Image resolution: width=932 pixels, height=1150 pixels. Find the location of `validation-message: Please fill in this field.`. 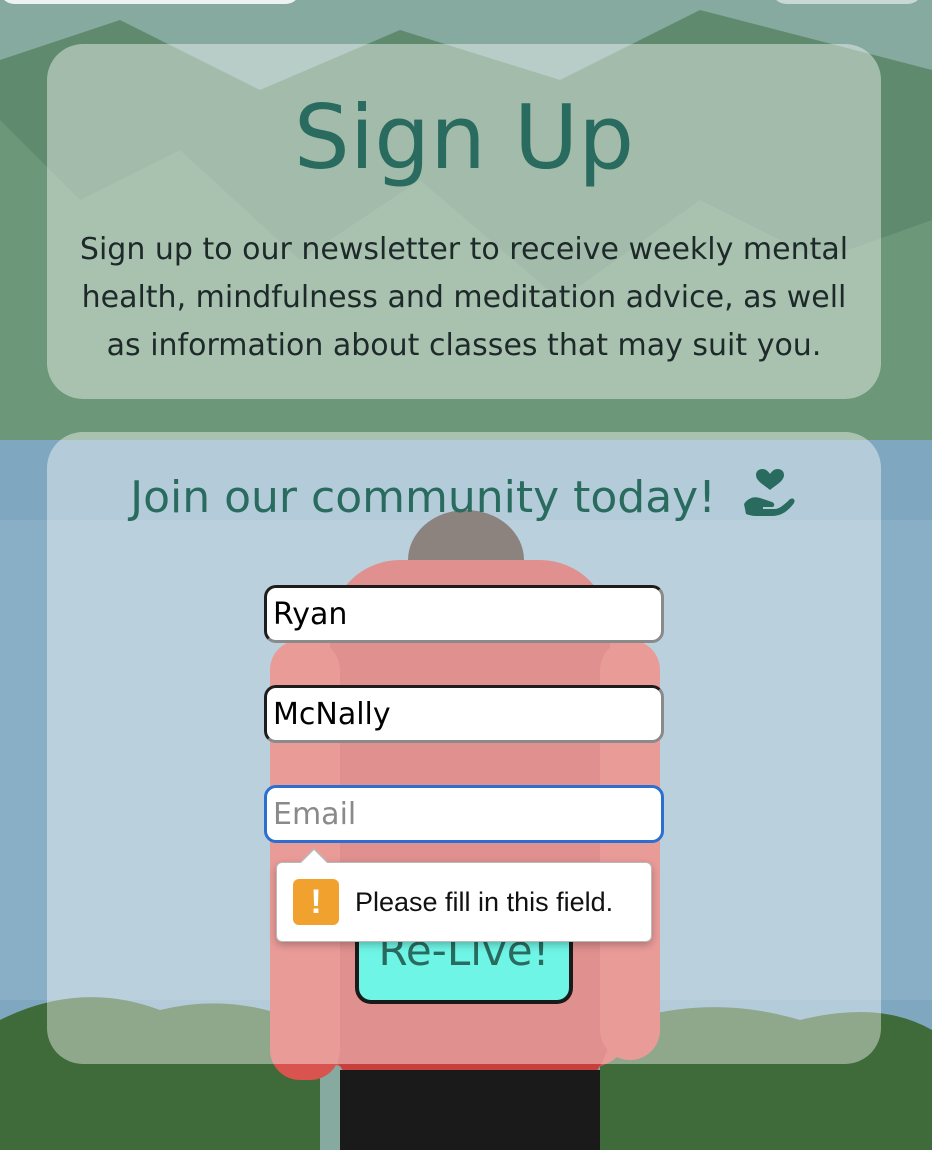

validation-message: Please fill in this field. is located at coordinates (484, 901).